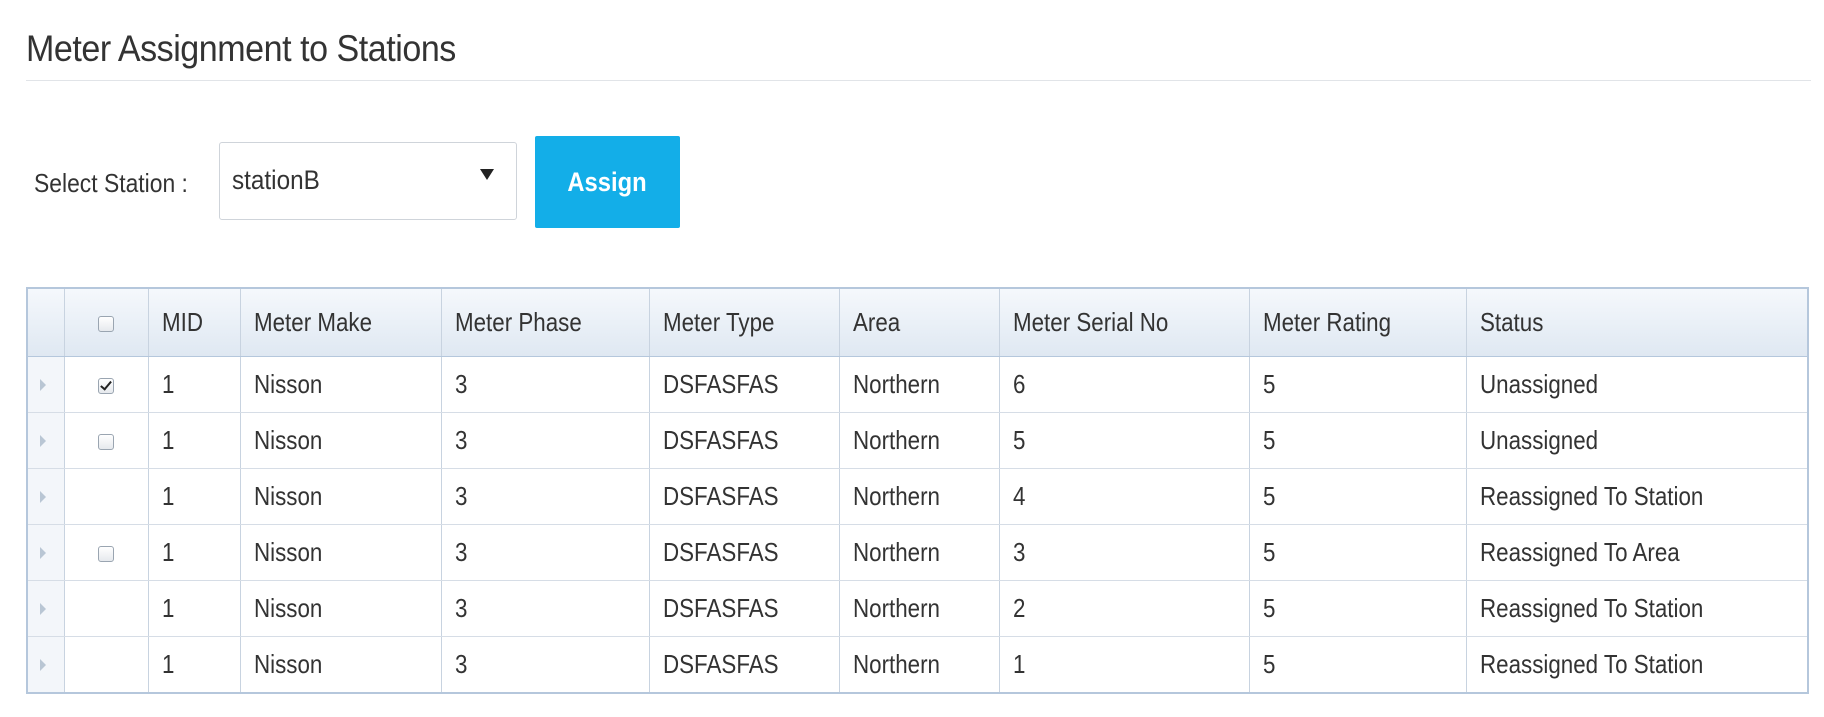 Image resolution: width=1824 pixels, height=717 pixels. What do you see at coordinates (1636, 552) in the screenshot?
I see `cell-status: Reassigned To Area` at bounding box center [1636, 552].